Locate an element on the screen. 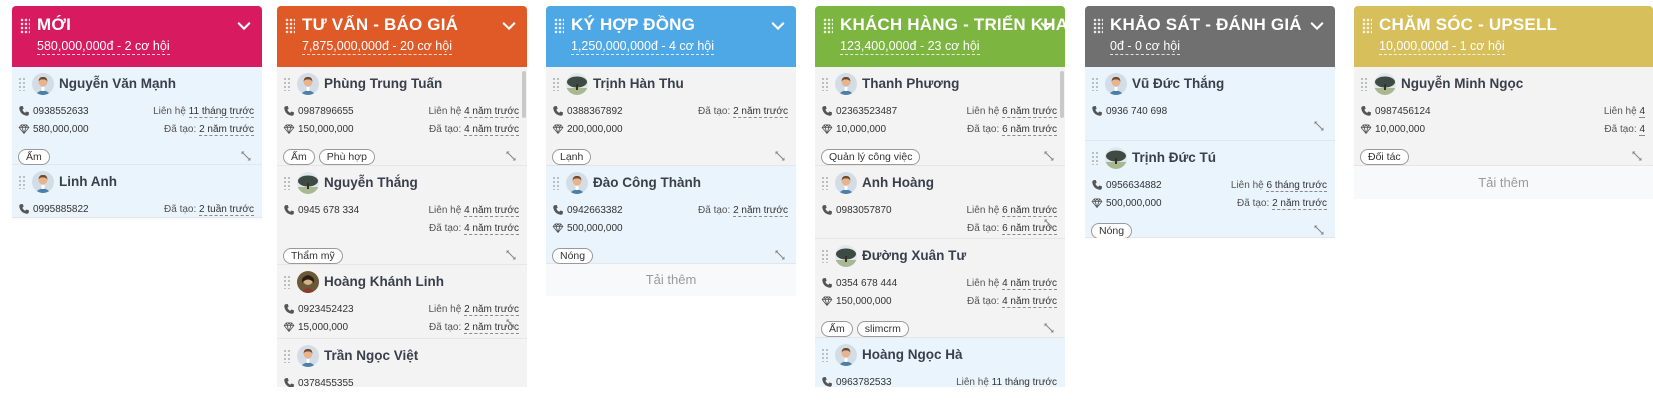 The height and width of the screenshot is (412, 1653). column-header: KÝ HỢP ĐỒNG 1,250,000,000đ - 4 cơ hội is located at coordinates (671, 36).